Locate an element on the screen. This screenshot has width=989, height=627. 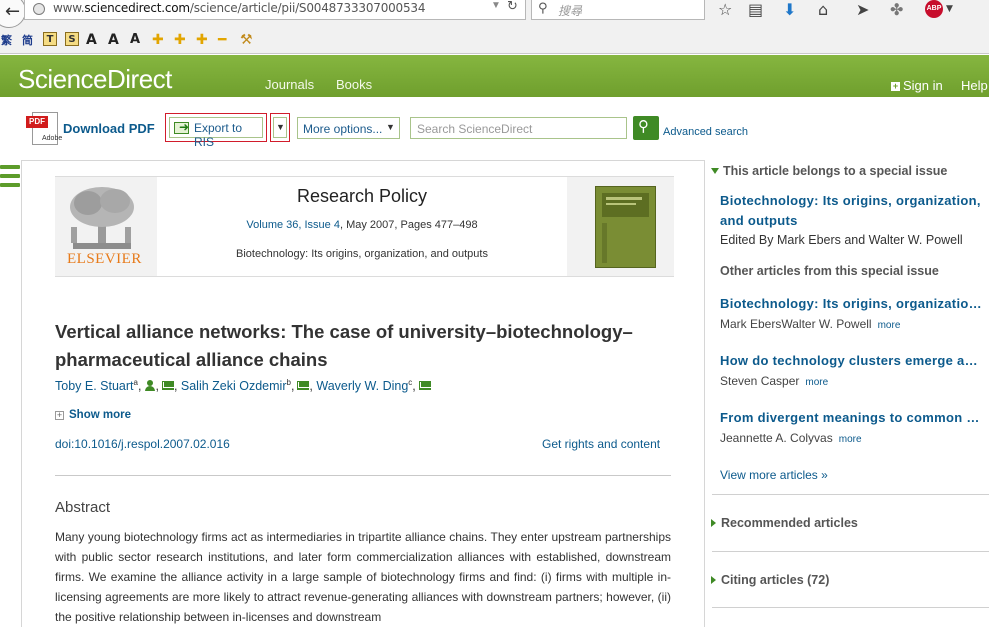
show-more-button: + Show more is located at coordinates (93, 415).